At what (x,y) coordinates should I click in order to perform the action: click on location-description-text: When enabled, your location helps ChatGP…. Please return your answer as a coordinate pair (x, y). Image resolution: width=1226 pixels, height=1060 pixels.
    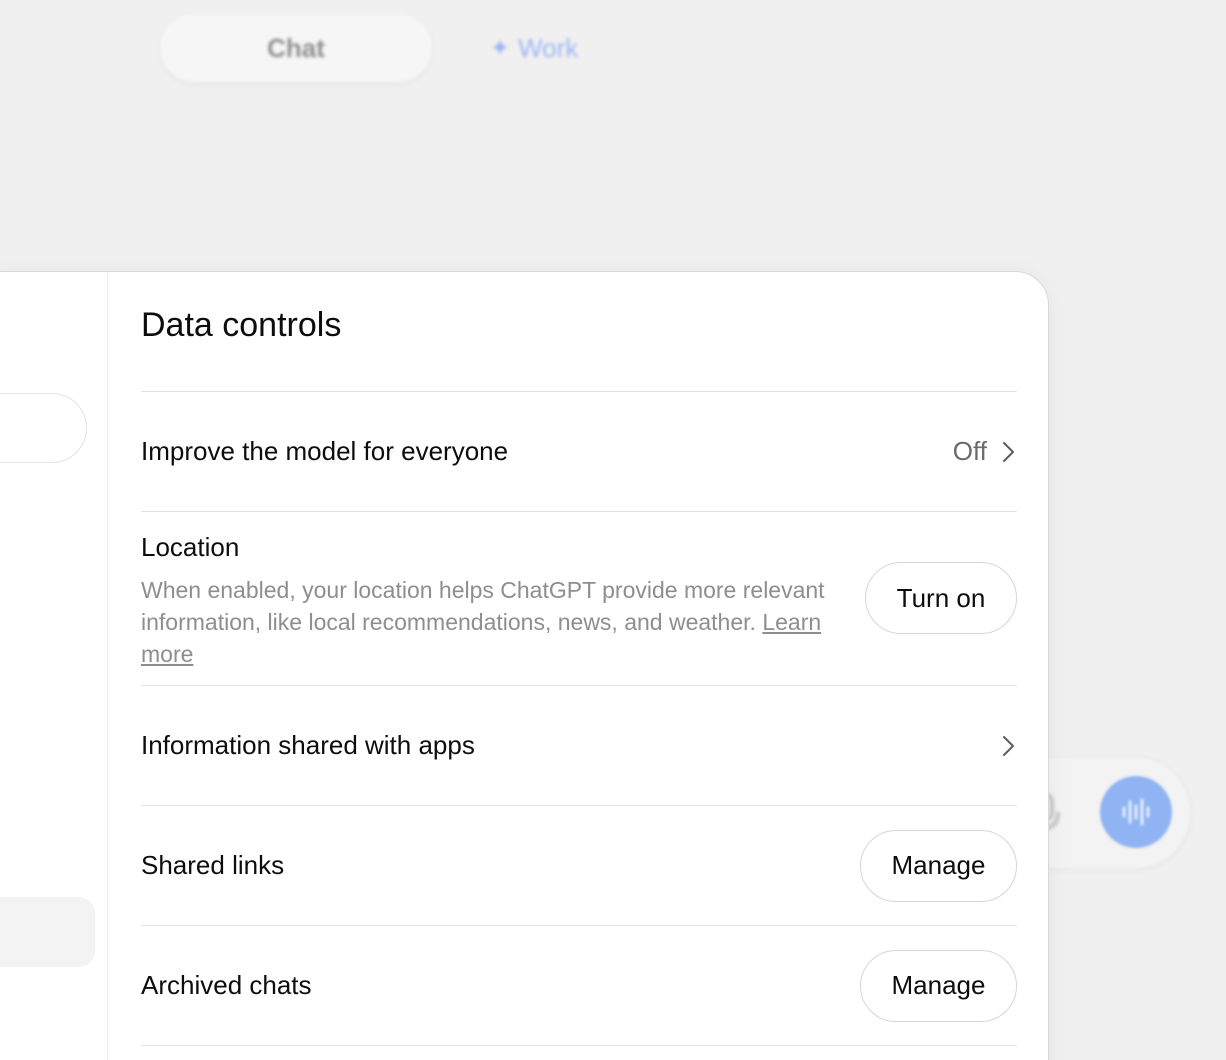
    Looking at the image, I should click on (483, 606).